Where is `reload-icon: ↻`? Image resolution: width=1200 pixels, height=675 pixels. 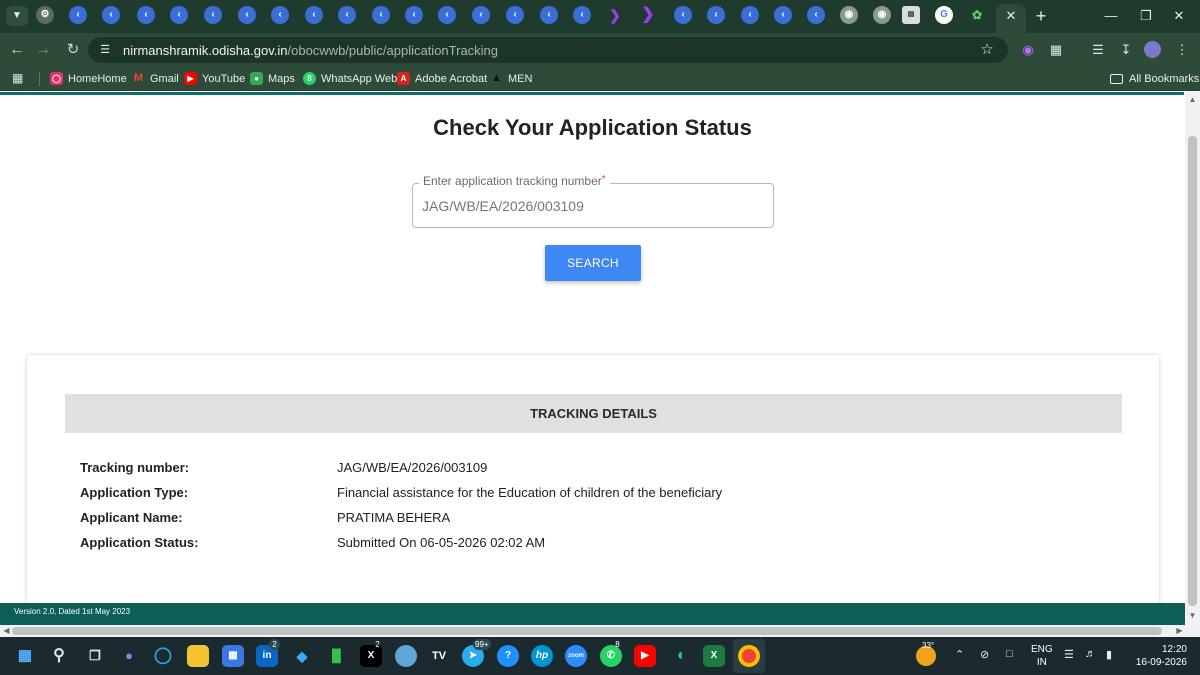 reload-icon: ↻ is located at coordinates (73, 50).